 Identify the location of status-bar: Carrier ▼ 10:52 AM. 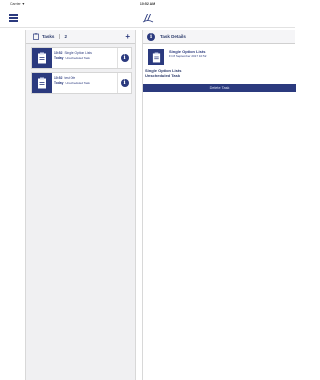
(147, 4).